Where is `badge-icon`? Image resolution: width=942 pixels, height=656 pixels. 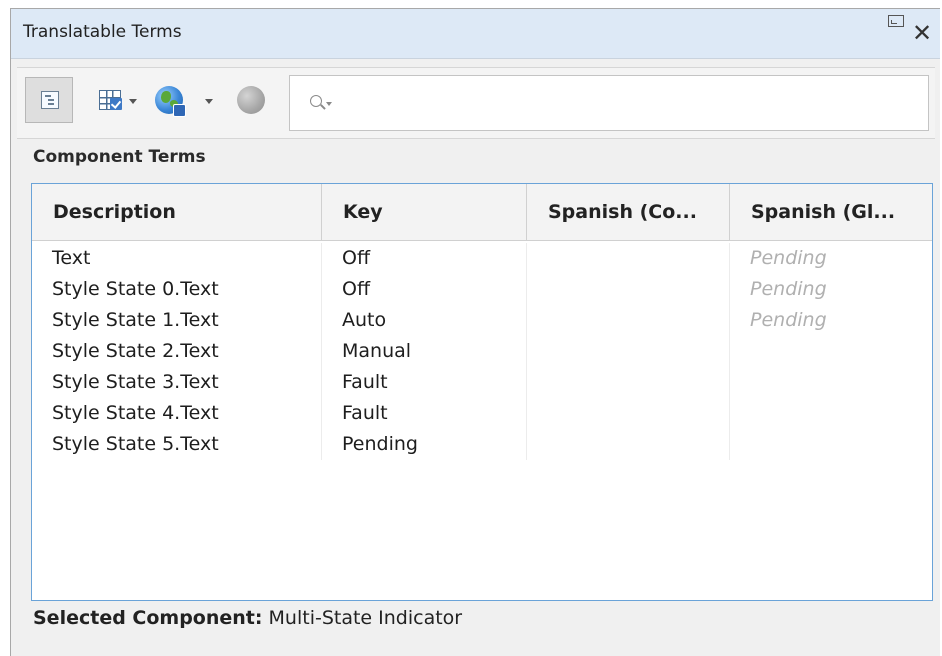
badge-icon is located at coordinates (179, 110).